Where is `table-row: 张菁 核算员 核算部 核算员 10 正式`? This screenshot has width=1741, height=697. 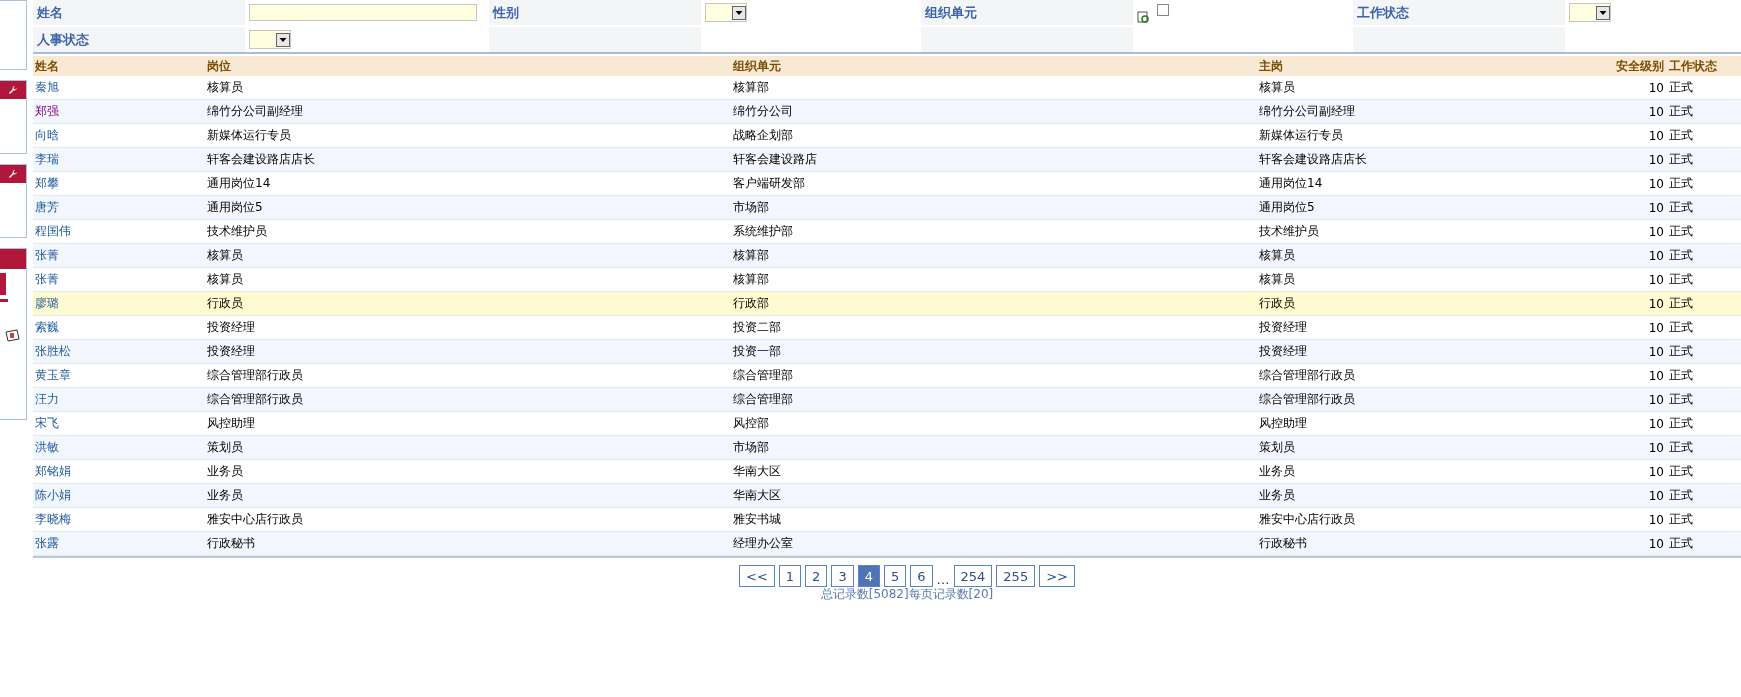 table-row: 张菁 核算员 核算部 核算员 10 正式 is located at coordinates (887, 256).